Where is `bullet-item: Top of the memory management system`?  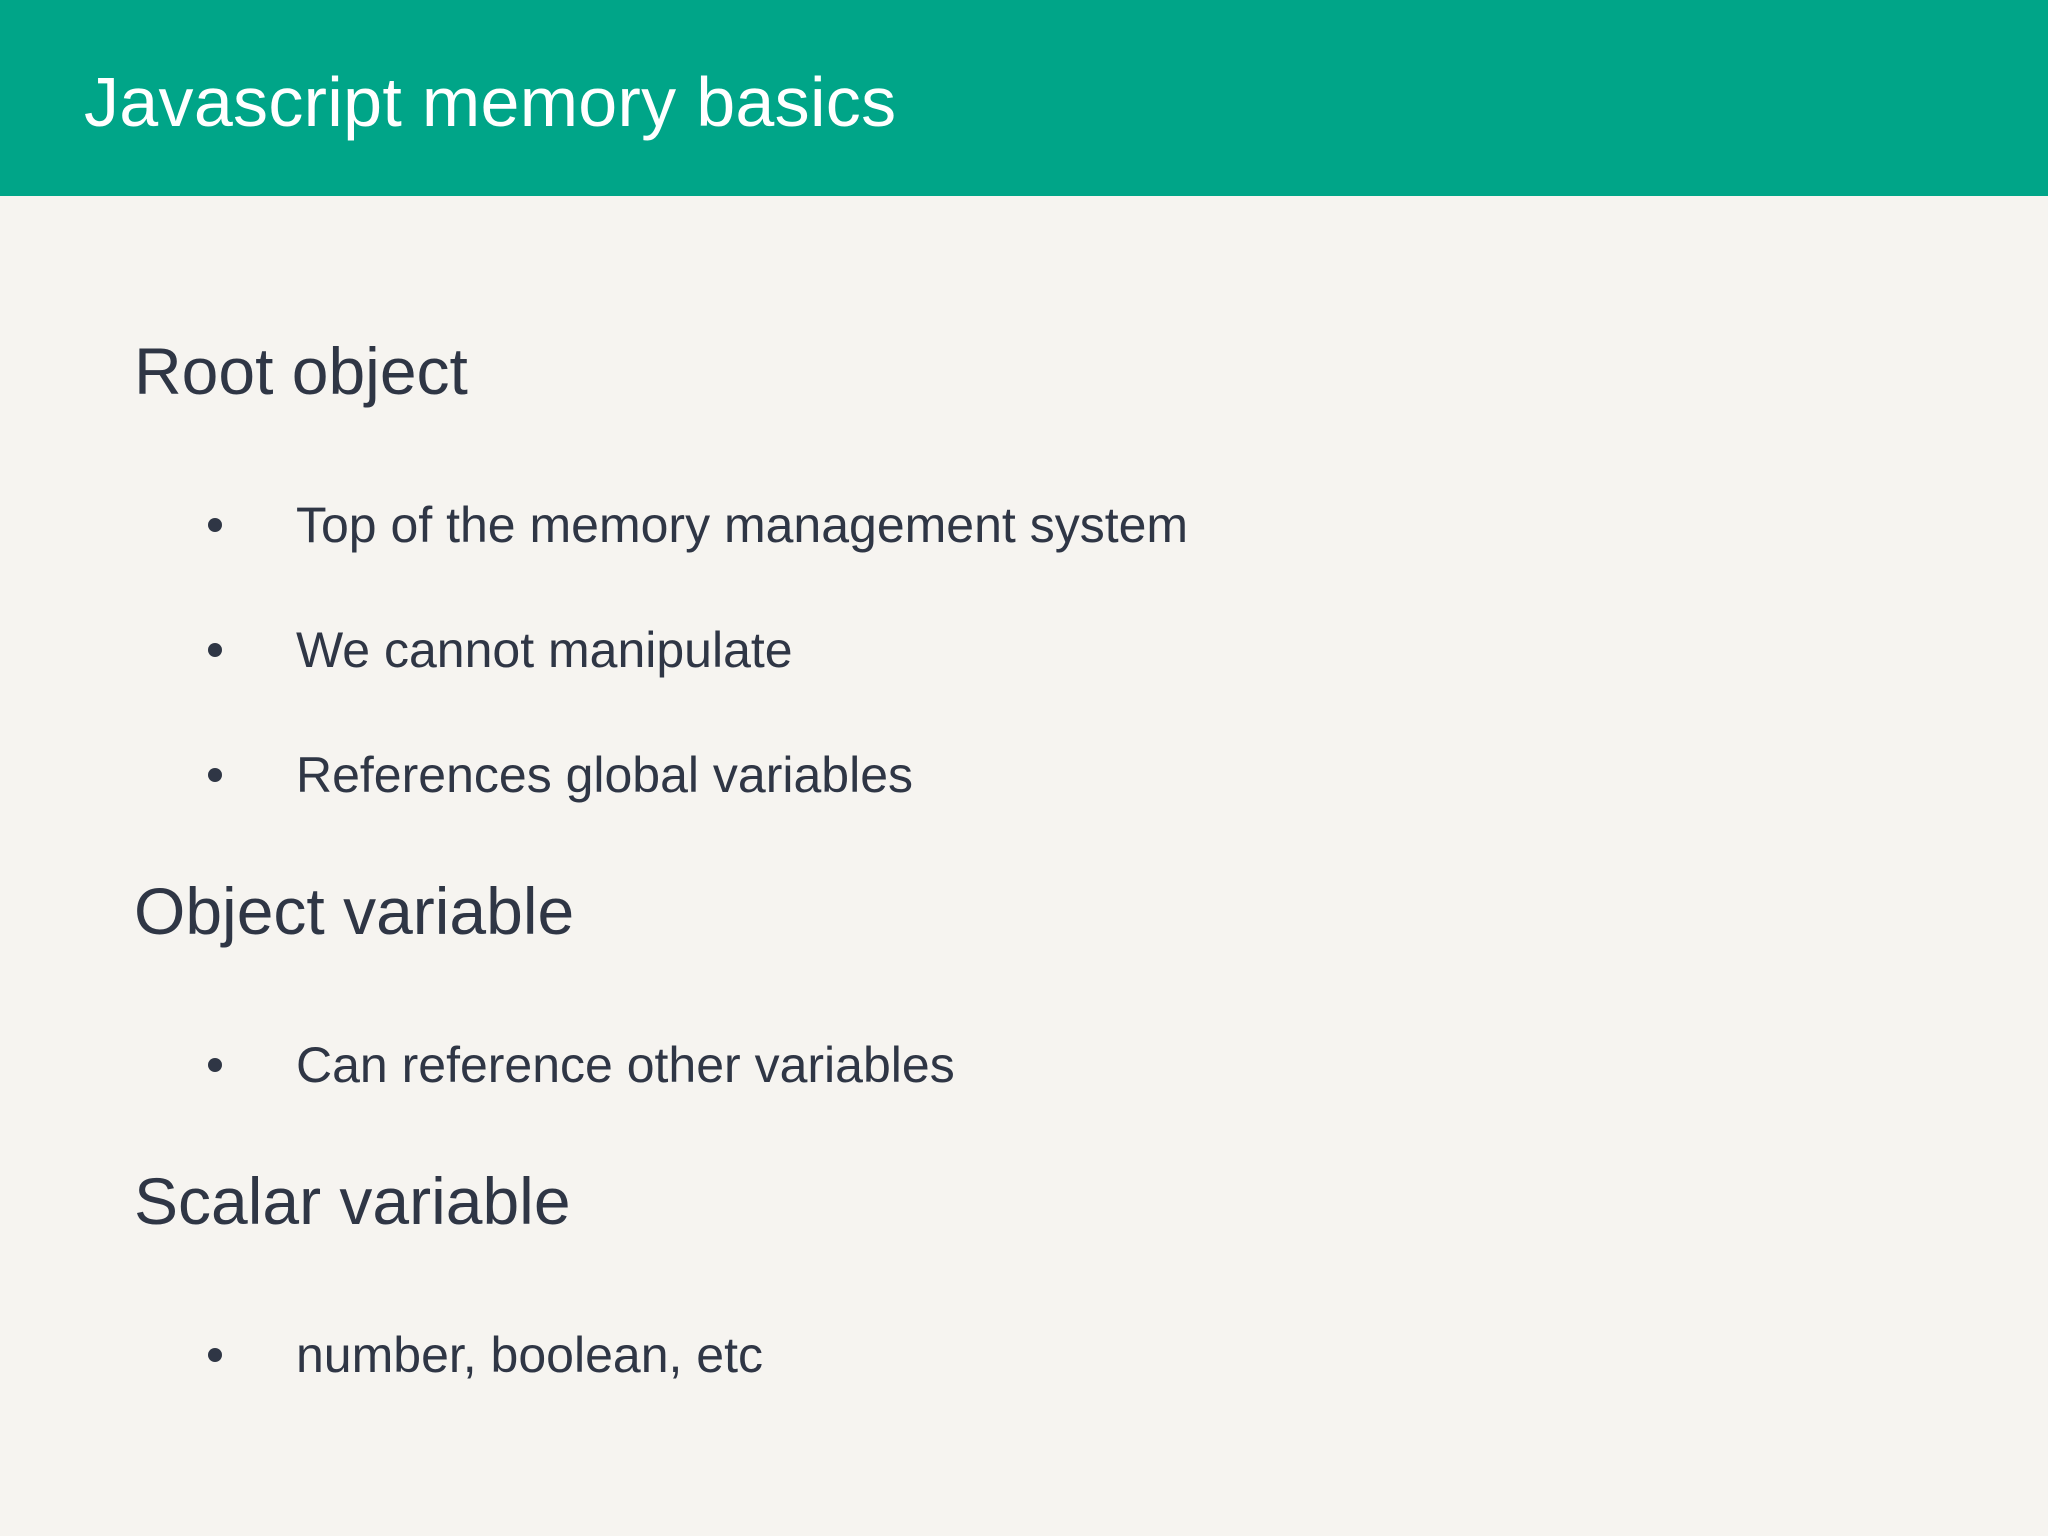 bullet-item: Top of the memory management system is located at coordinates (698, 525).